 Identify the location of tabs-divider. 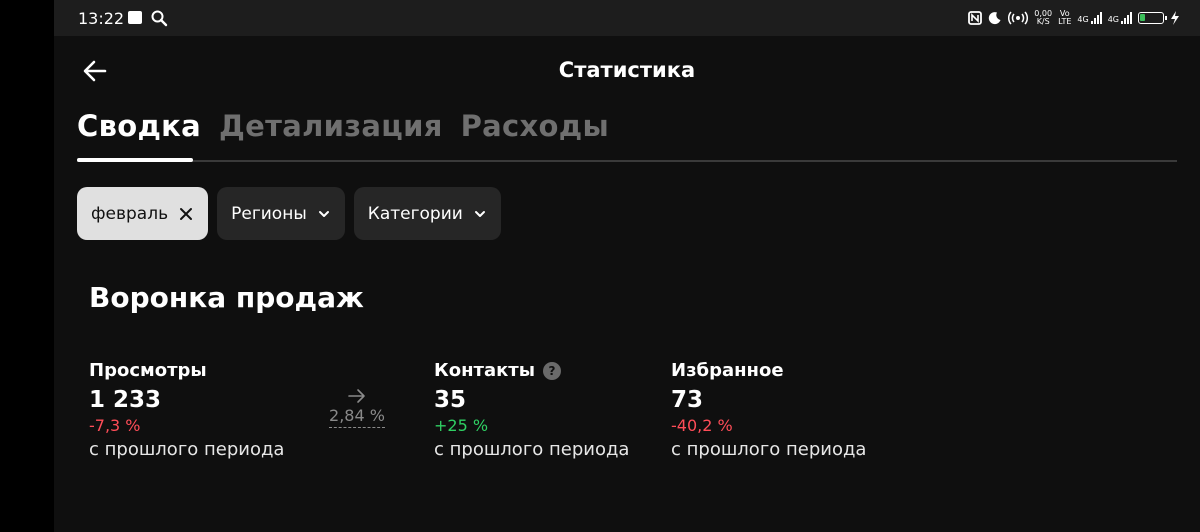
(627, 161).